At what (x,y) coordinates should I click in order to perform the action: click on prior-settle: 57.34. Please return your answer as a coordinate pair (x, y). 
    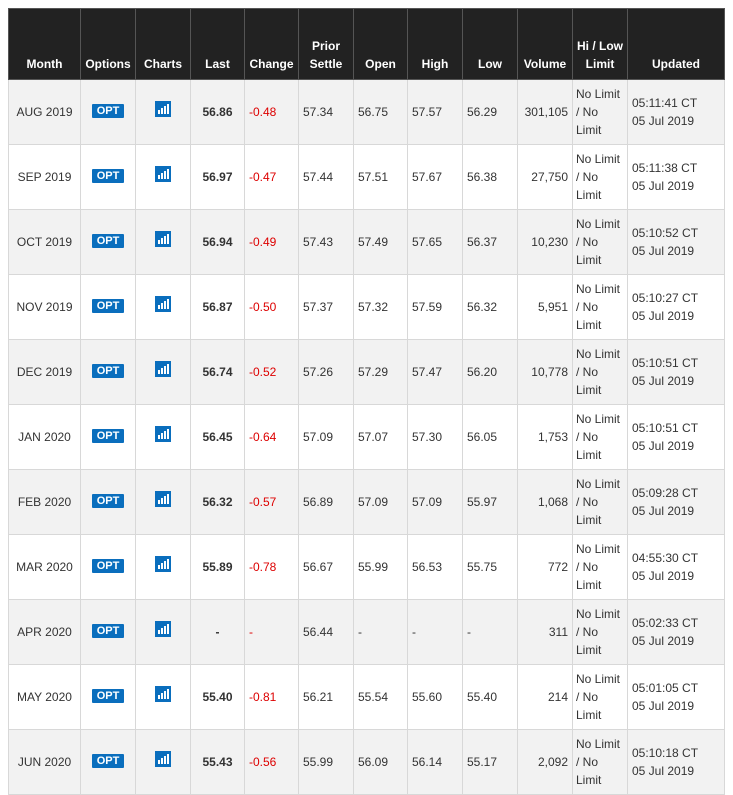
    Looking at the image, I should click on (326, 112).